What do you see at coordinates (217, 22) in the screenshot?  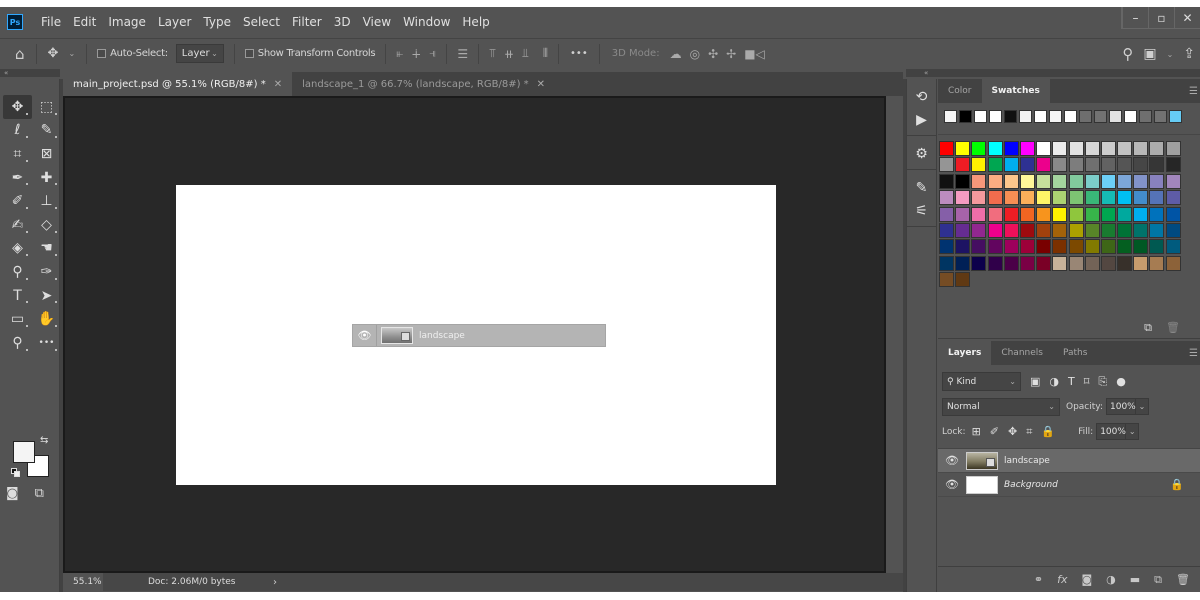 I see `menu-type: Type` at bounding box center [217, 22].